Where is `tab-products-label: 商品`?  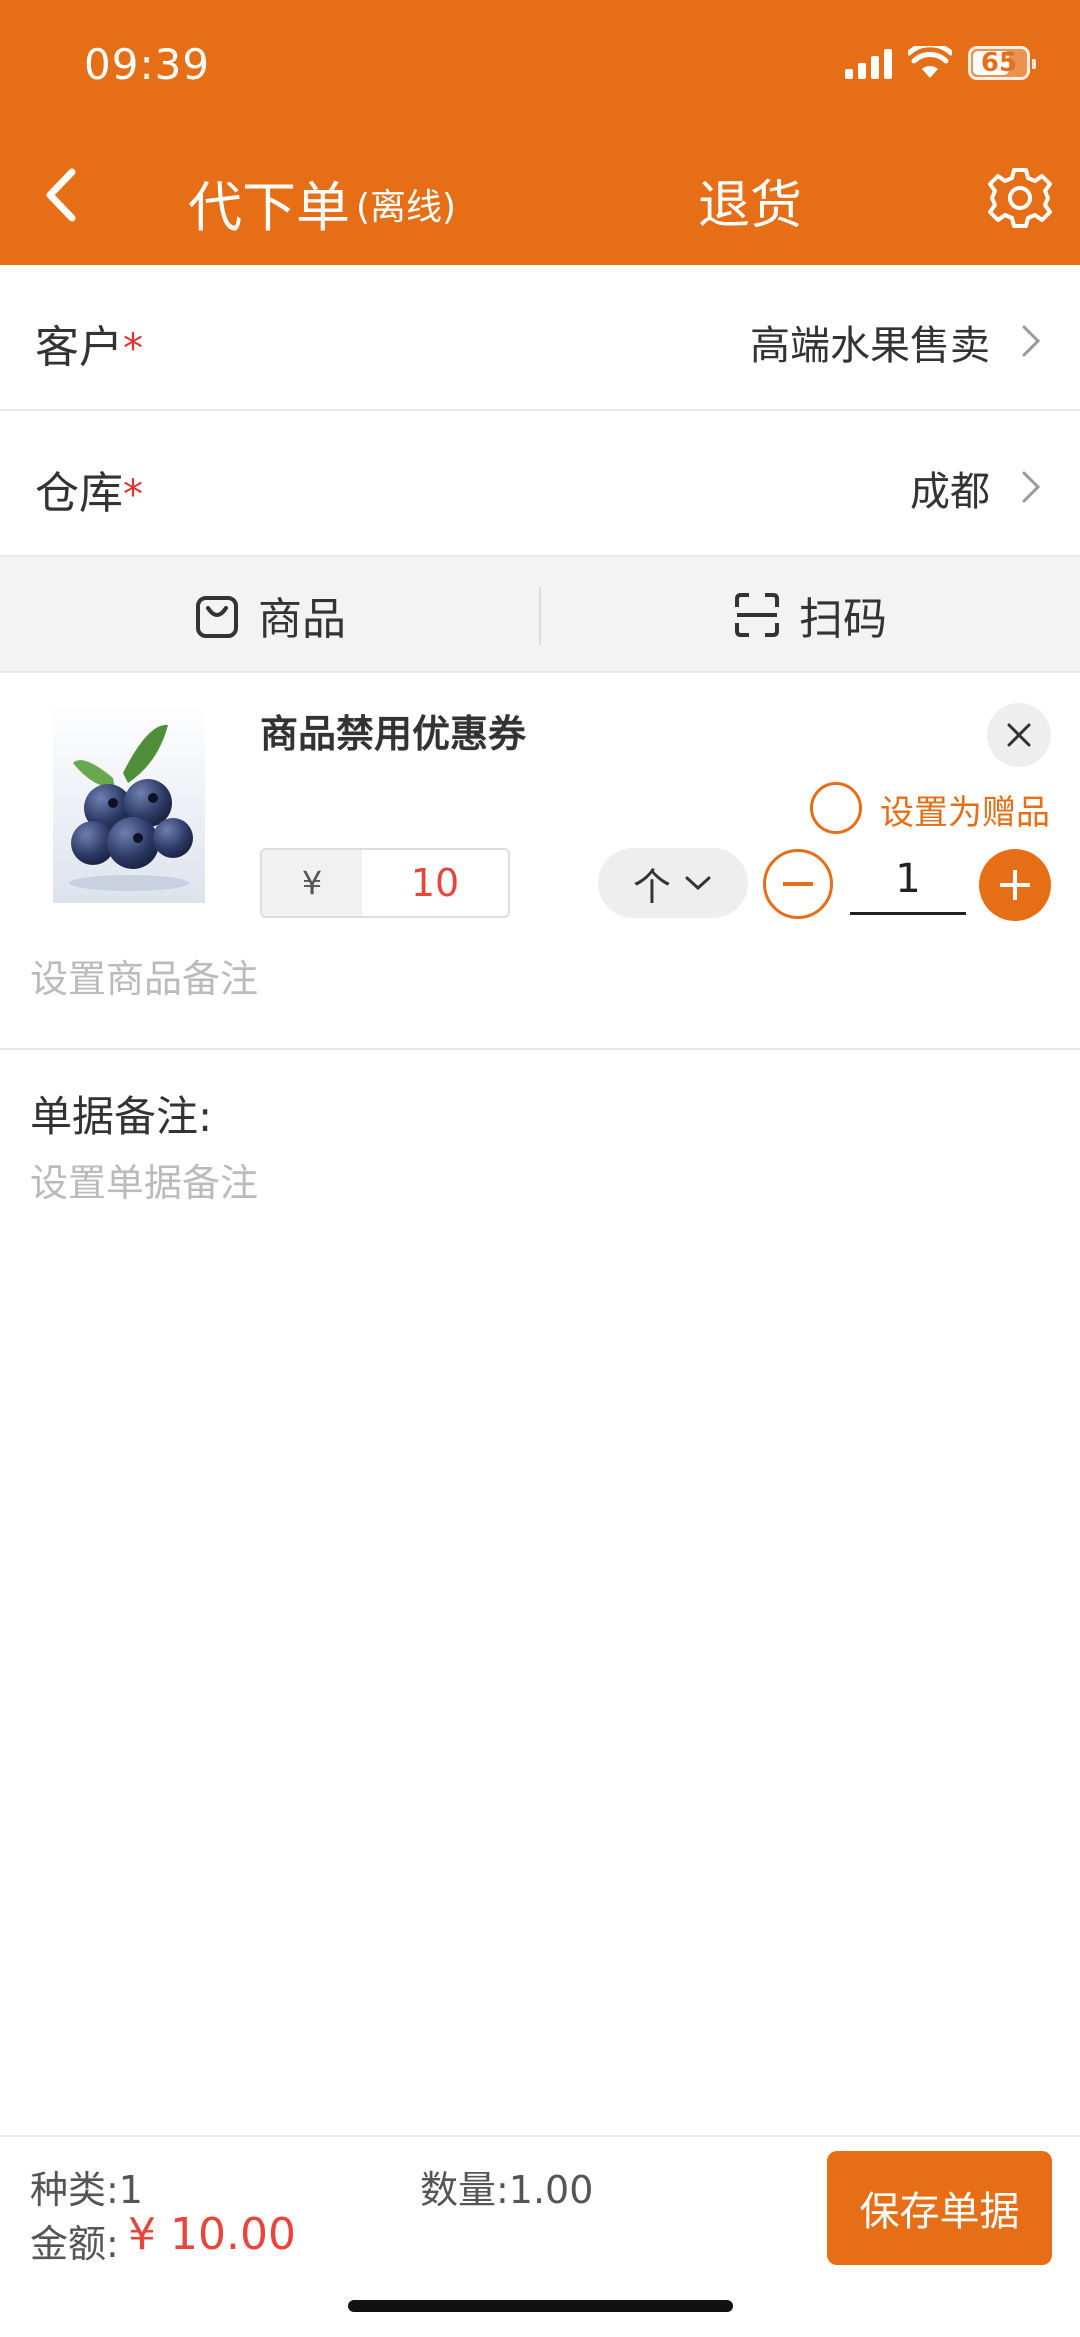 tab-products-label: 商品 is located at coordinates (302, 619).